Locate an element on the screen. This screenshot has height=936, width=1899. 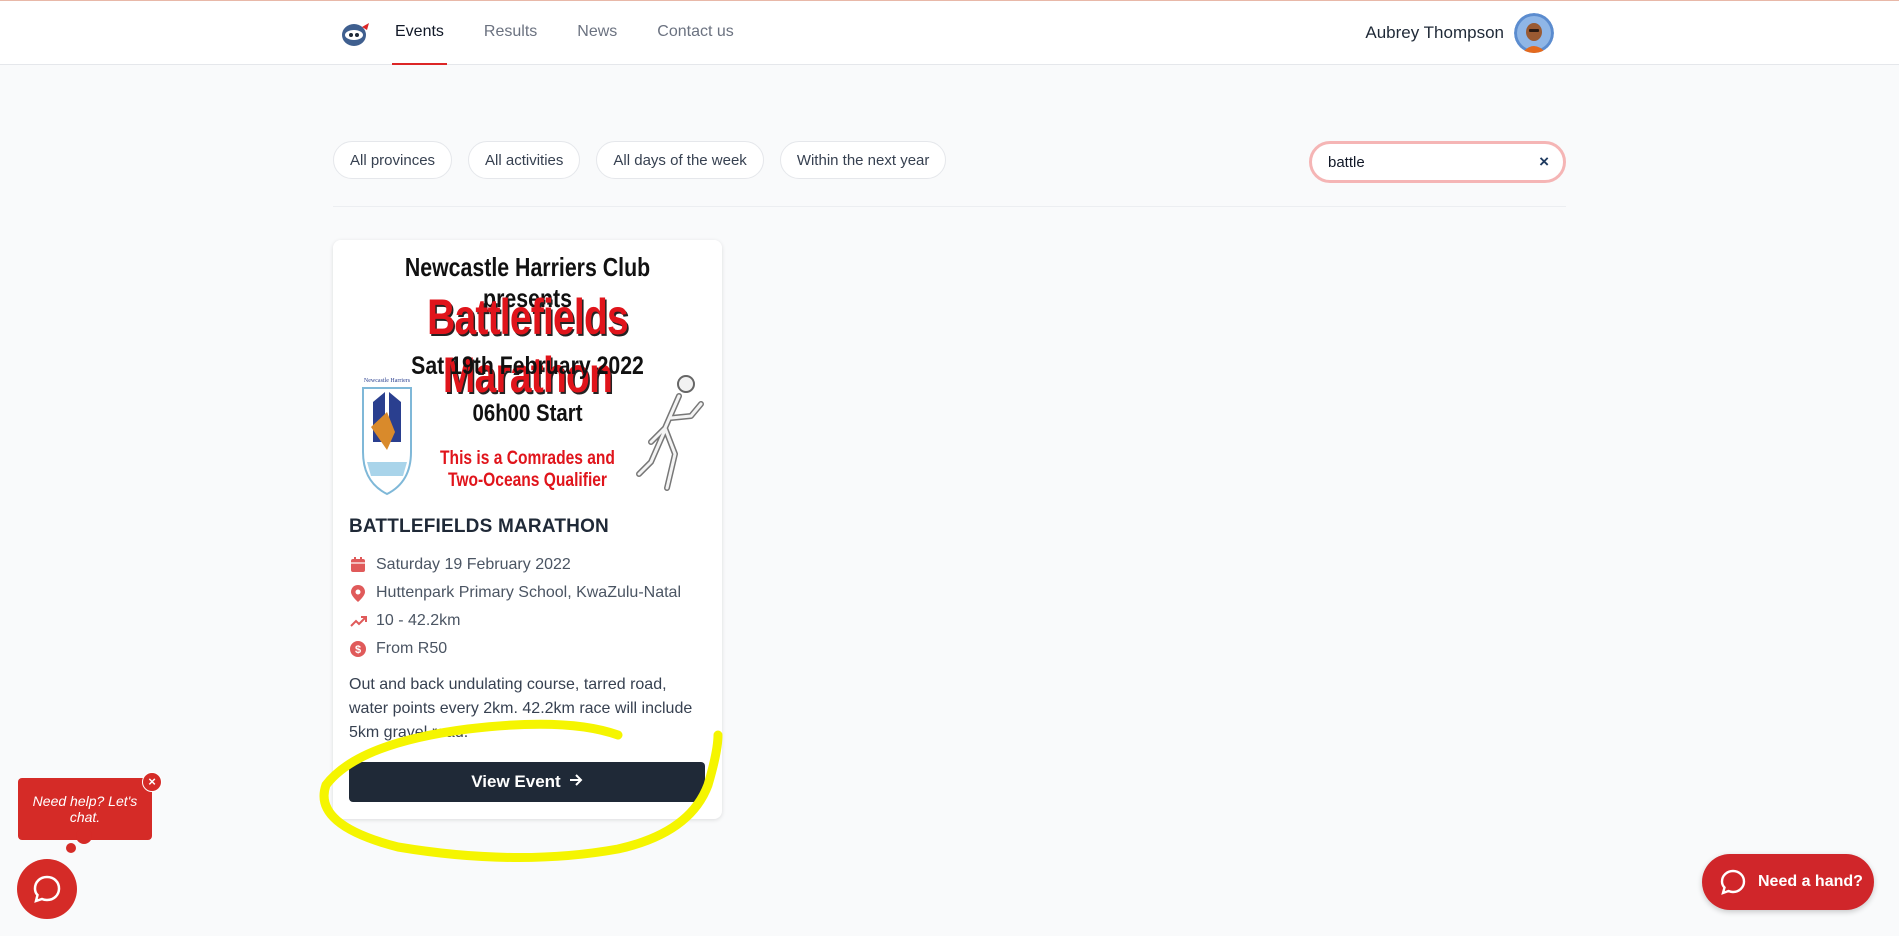
event-date-row: Saturday 19 February 2022 is located at coordinates (460, 565).